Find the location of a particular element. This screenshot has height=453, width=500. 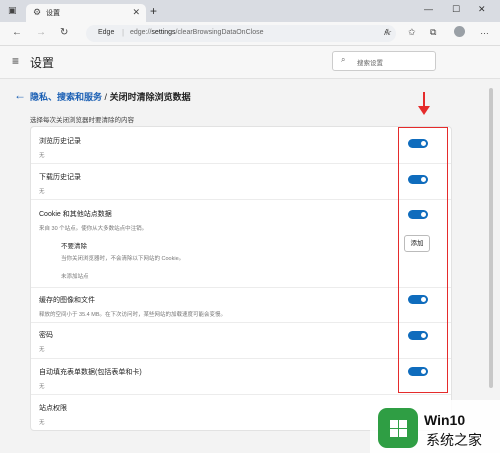

tab-title: 设置 is located at coordinates (53, 13).